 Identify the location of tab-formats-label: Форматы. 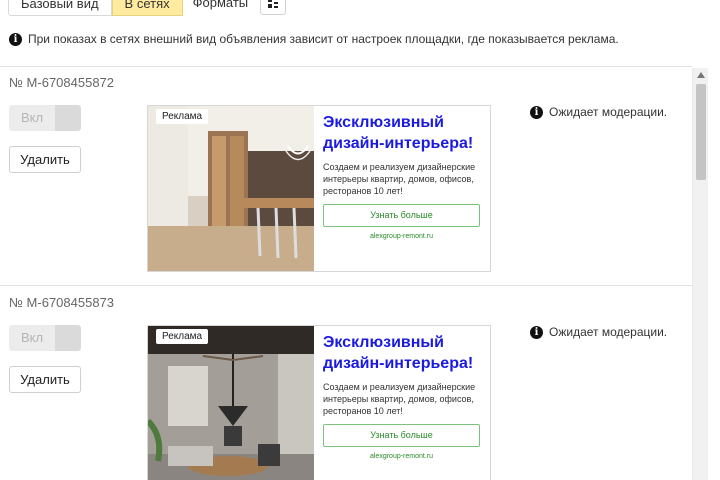
(220, 5).